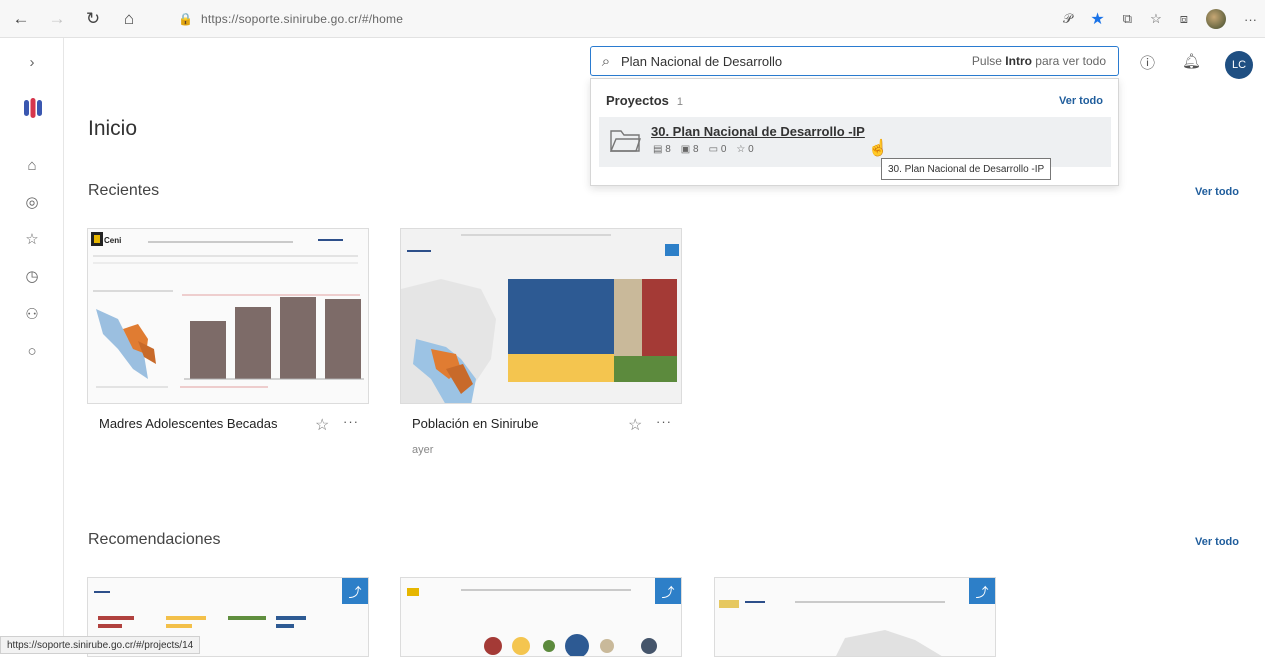  I want to click on read-aloud-icon: 𝒫, so click(1067, 19).